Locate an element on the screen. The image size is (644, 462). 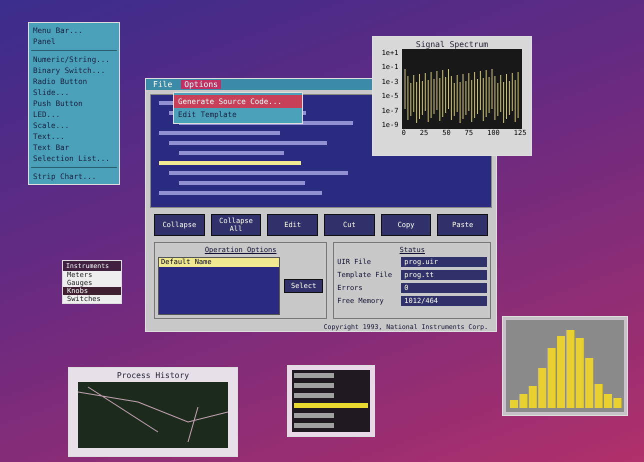
window-title: Process History is located at coordinates (153, 375).